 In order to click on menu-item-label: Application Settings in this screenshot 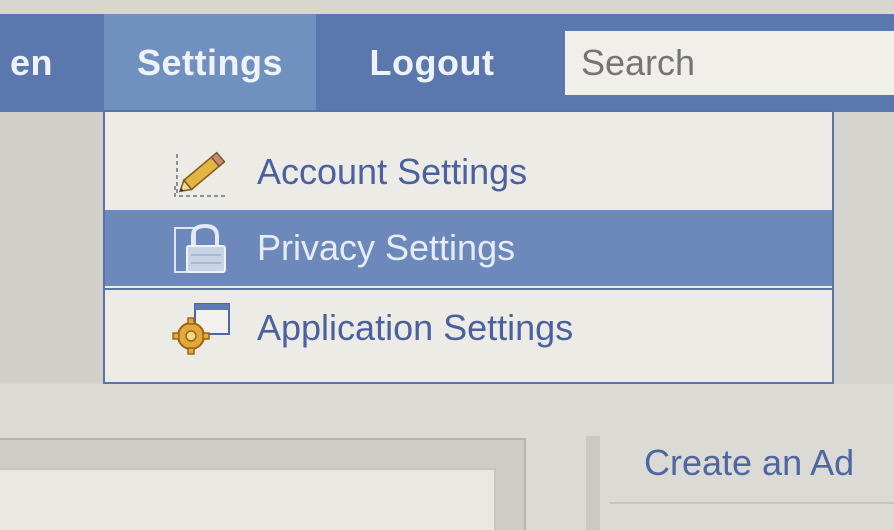, I will do `click(415, 327)`.